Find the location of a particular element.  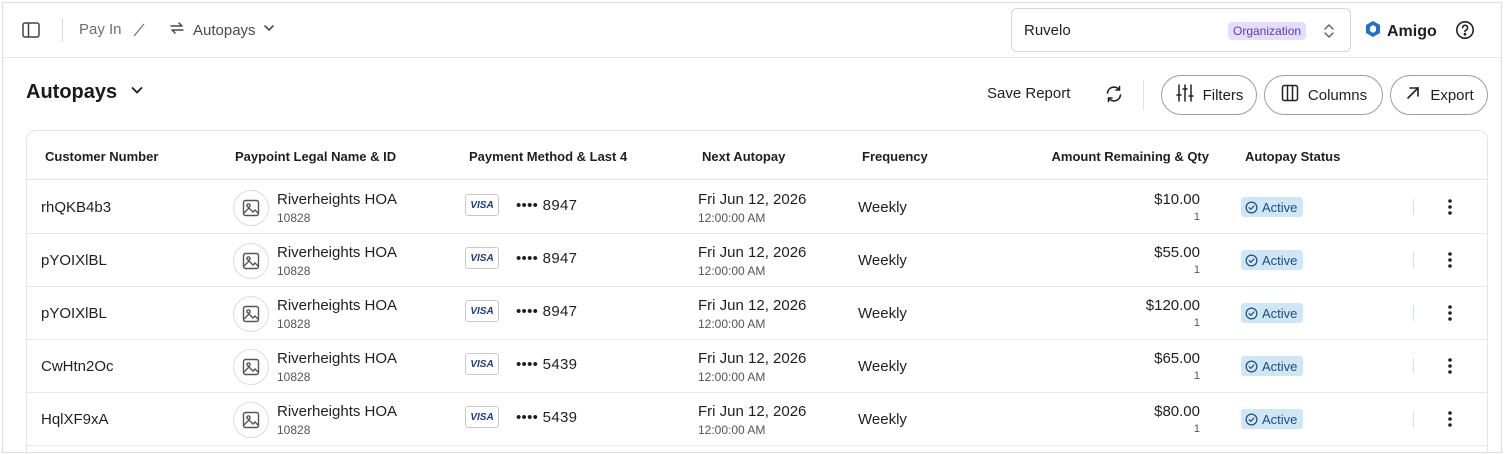

breadcrumb-autopays: Autopays is located at coordinates (221, 30).